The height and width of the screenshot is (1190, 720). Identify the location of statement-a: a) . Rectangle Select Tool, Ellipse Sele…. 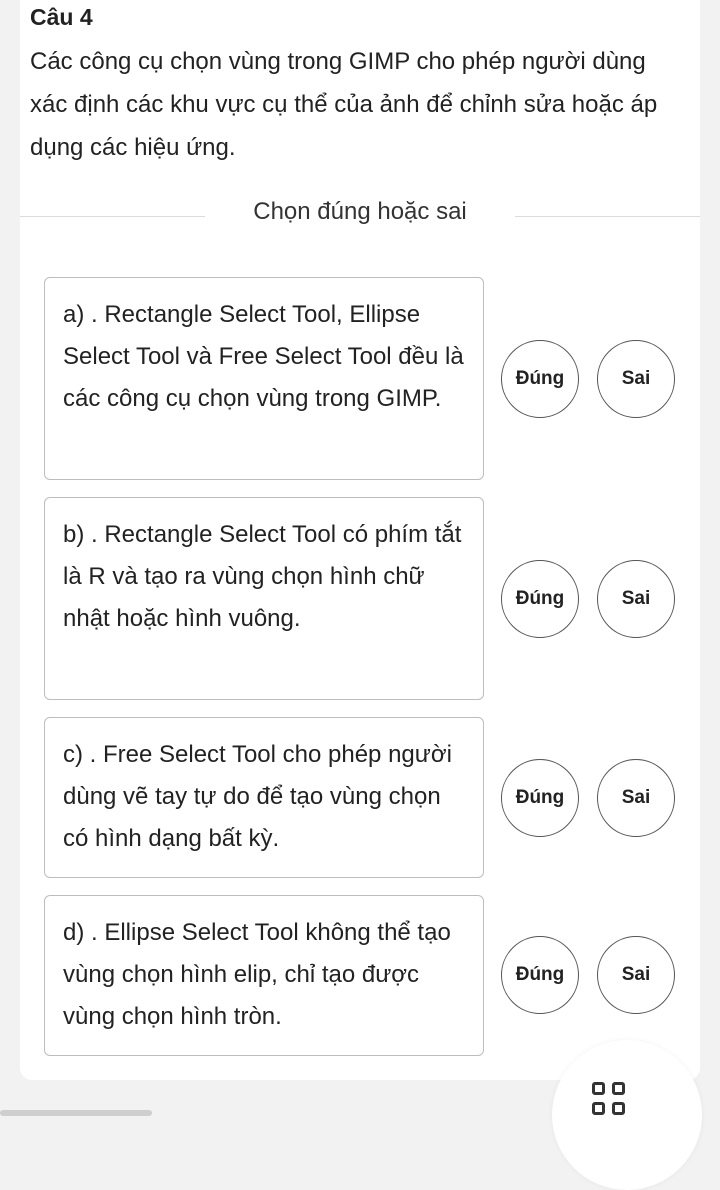
(264, 378).